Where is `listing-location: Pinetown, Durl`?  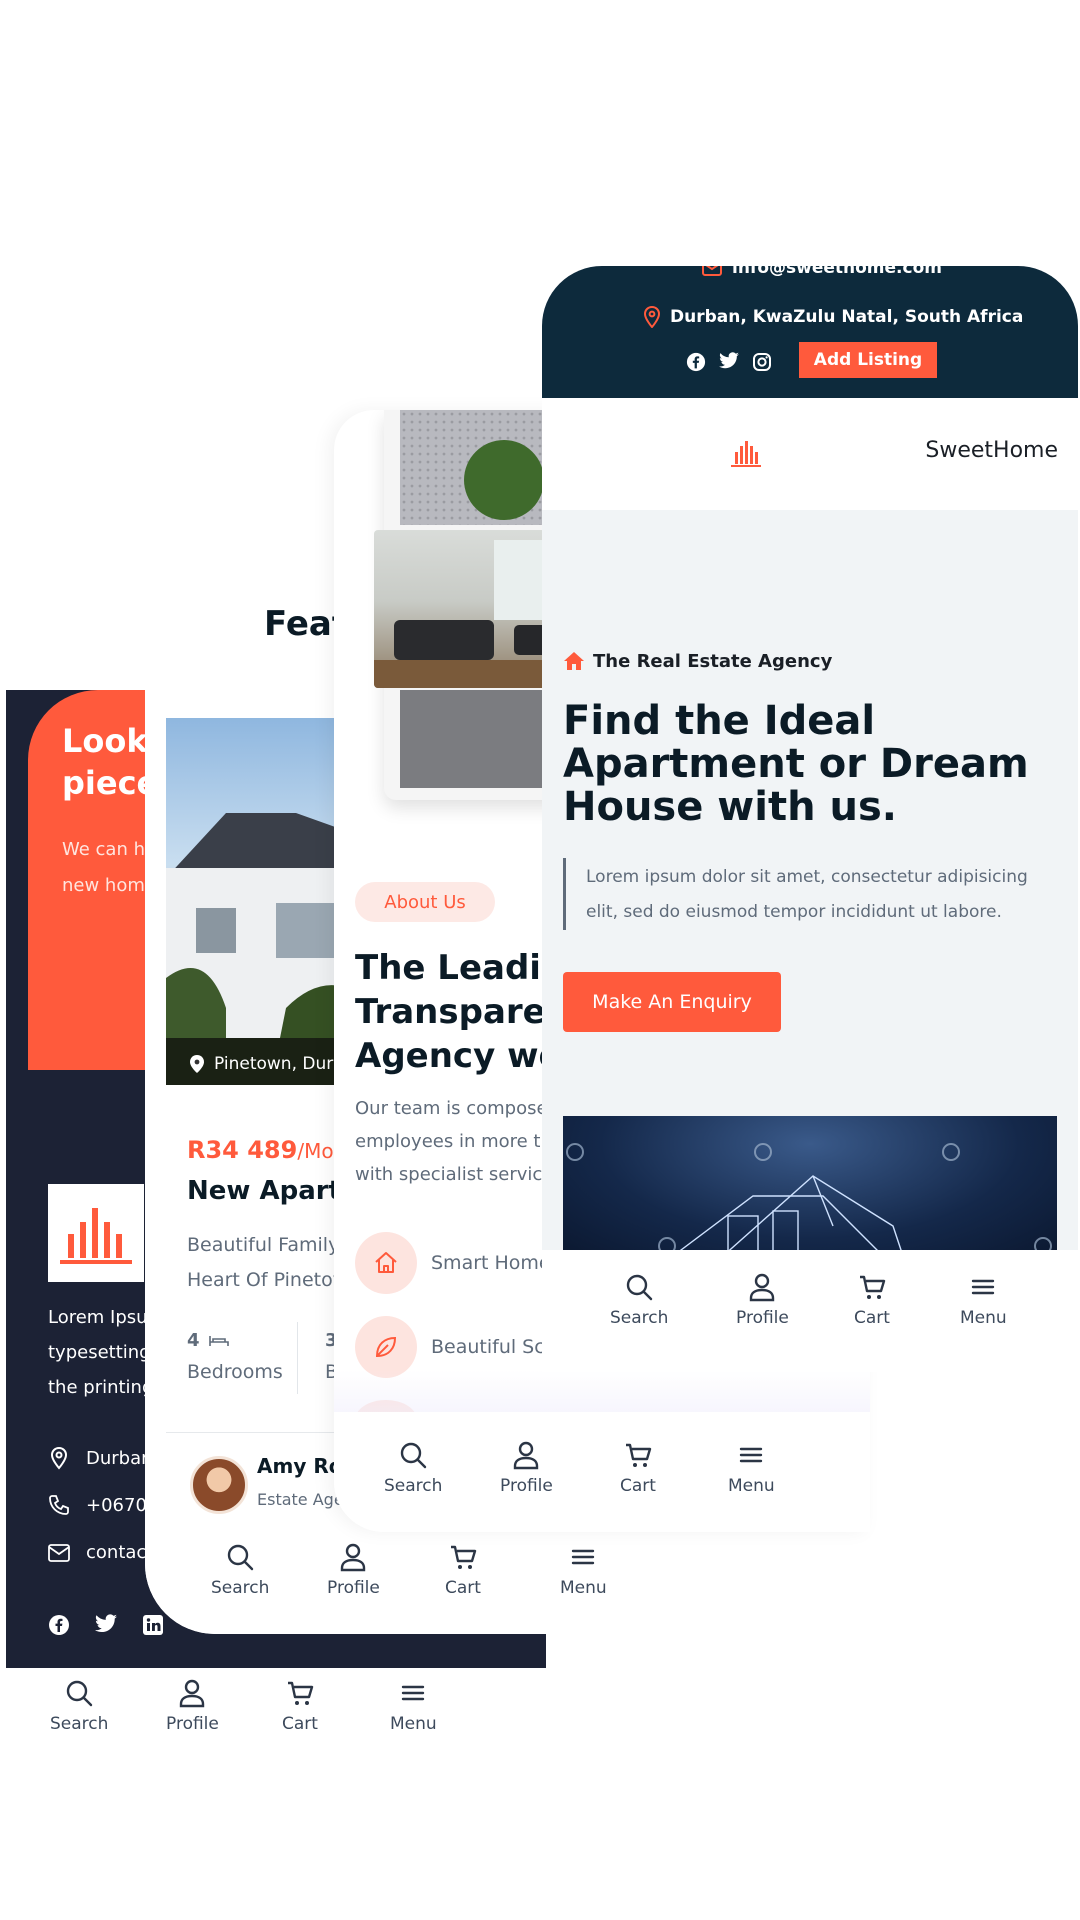
listing-location: Pinetown, Durl is located at coordinates (264, 1064).